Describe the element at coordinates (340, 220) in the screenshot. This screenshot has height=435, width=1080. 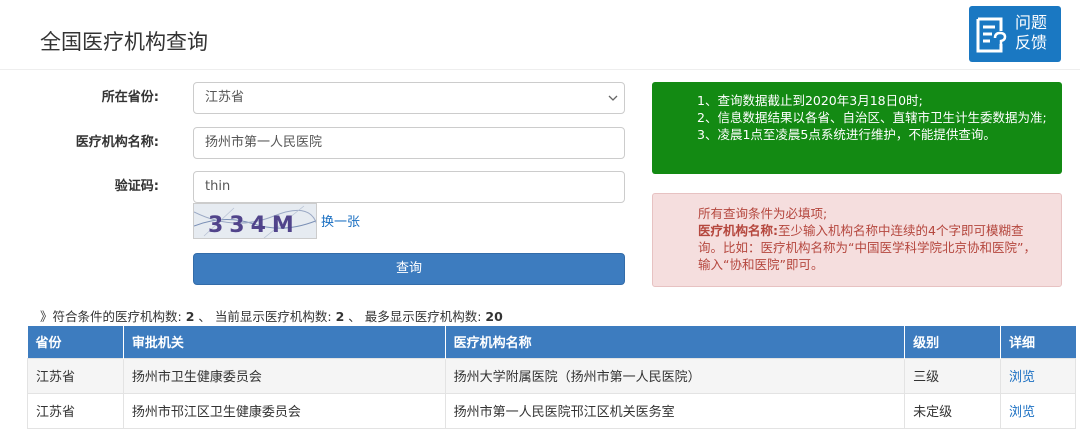
I see `captcha-refresh-link: 换一张` at that location.